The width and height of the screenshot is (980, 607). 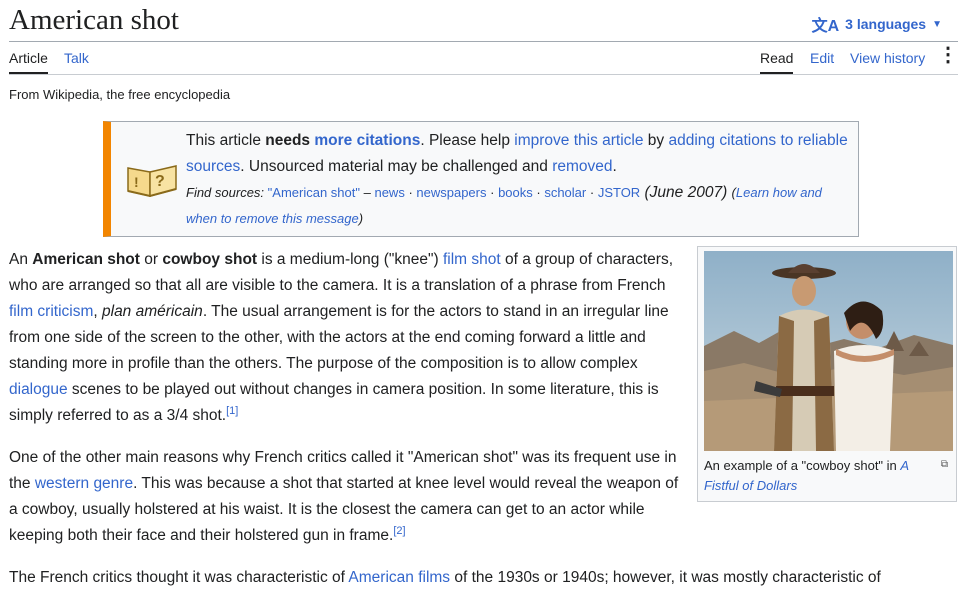 I want to click on notice-text: by, so click(x=656, y=140).